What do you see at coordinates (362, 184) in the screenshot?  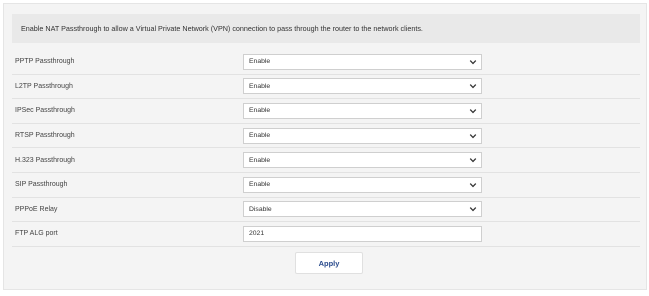 I see `sip-select: Enable` at bounding box center [362, 184].